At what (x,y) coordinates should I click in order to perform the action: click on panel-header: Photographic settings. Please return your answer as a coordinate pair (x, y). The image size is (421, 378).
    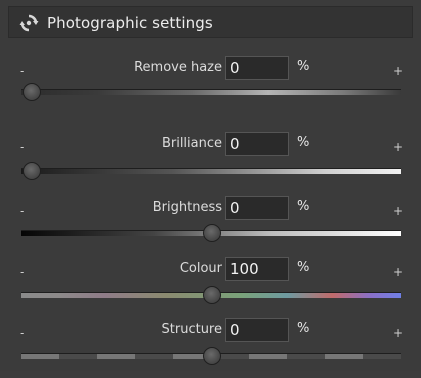
    Looking at the image, I should click on (210, 22).